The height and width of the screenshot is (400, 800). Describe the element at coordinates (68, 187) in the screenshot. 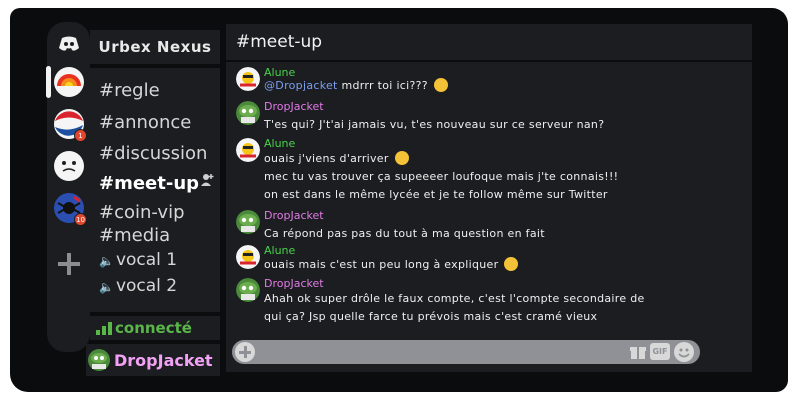

I see `server-rail: 1 10` at that location.